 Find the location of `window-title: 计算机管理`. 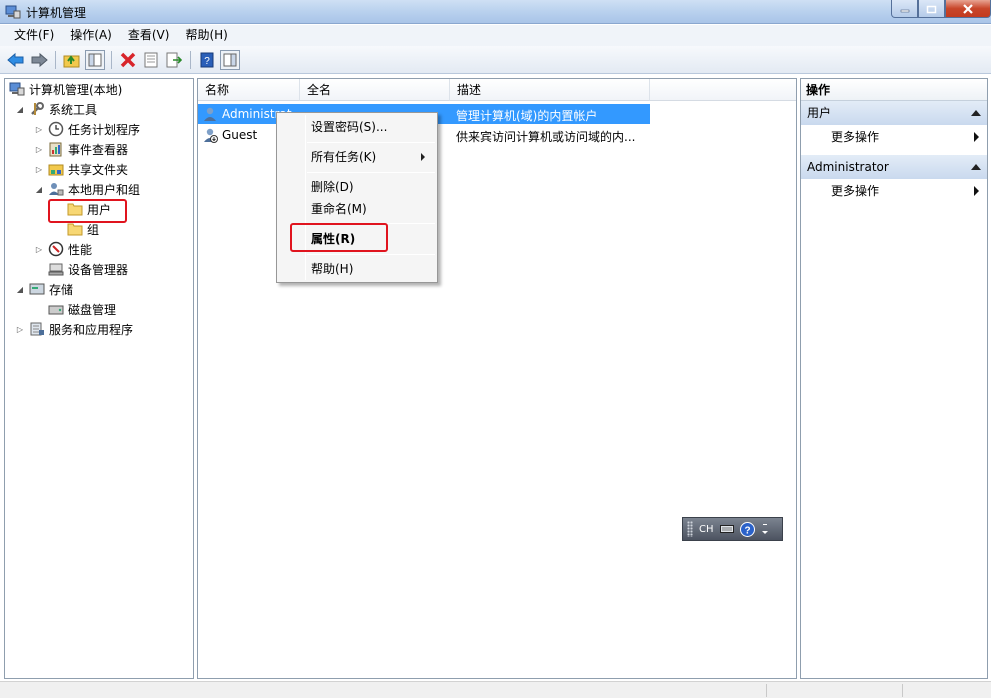

window-title: 计算机管理 is located at coordinates (56, 13).